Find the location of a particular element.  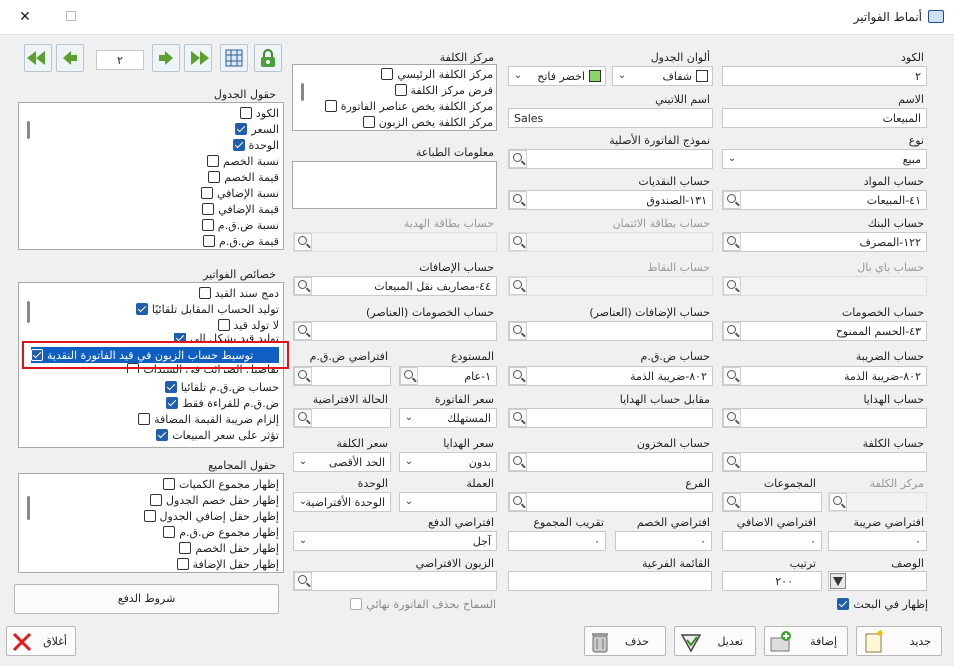

list-item: قيمة الخصم is located at coordinates (243, 177).